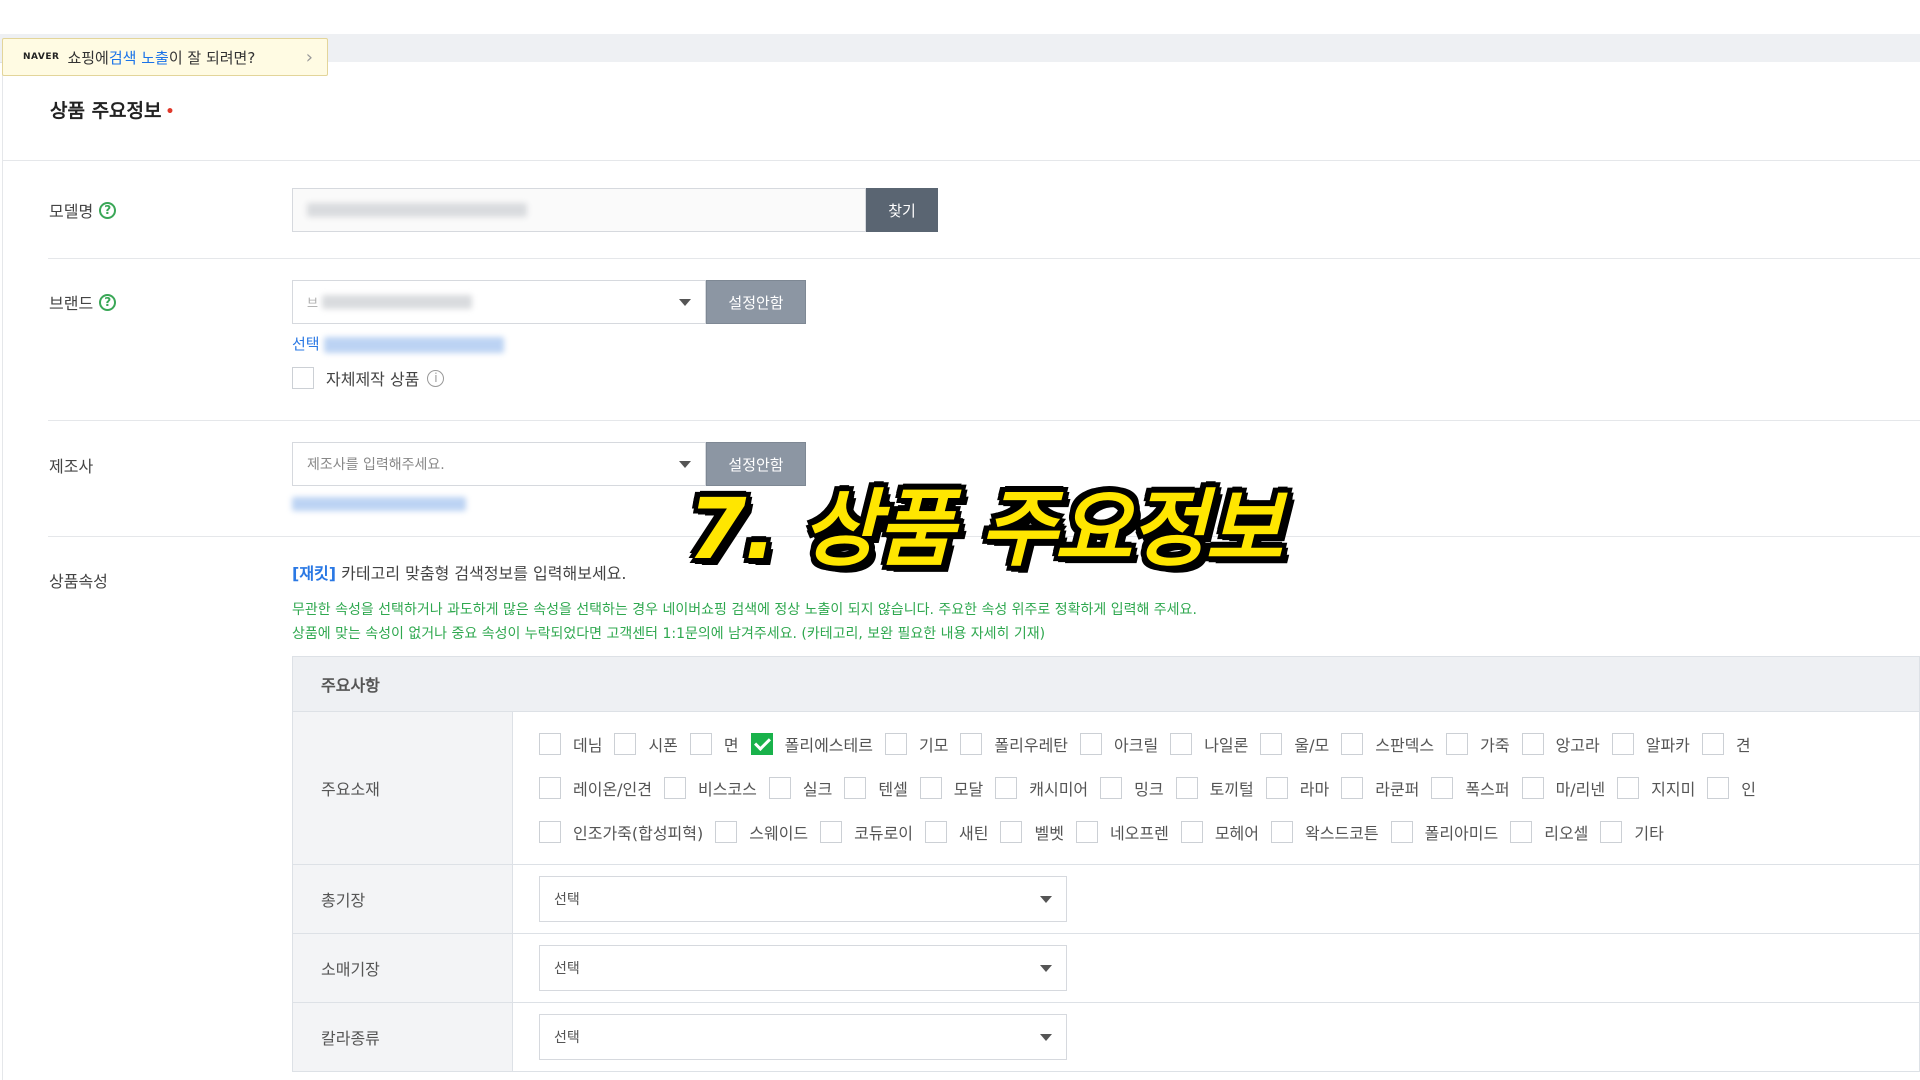 The image size is (1920, 1080). Describe the element at coordinates (800, 788) in the screenshot. I see `material-option: 실크` at that location.